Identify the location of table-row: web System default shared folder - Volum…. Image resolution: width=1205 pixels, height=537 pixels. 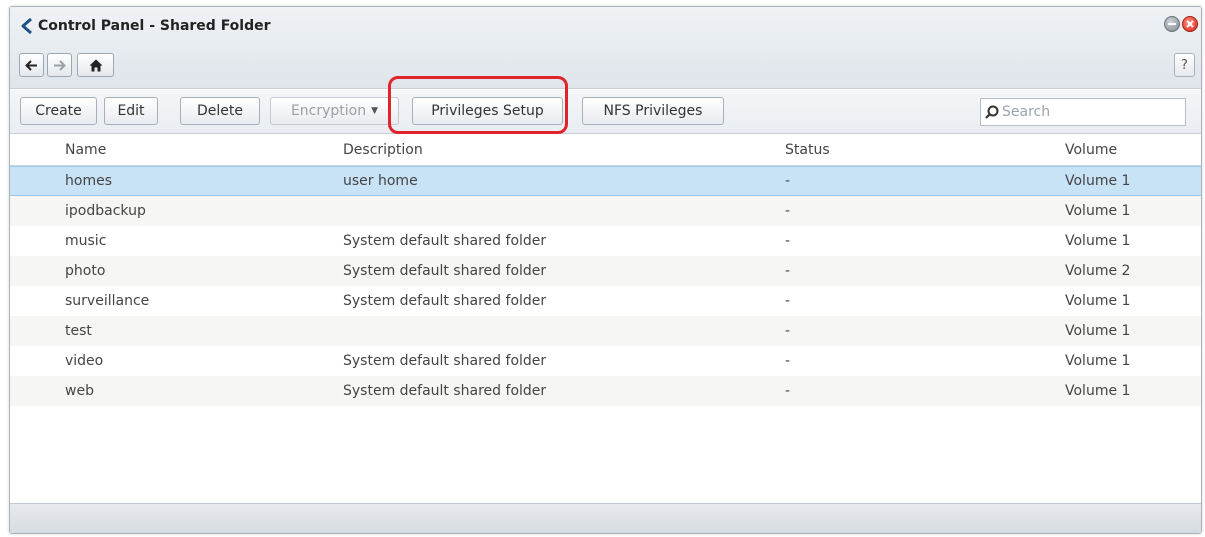
(605, 391).